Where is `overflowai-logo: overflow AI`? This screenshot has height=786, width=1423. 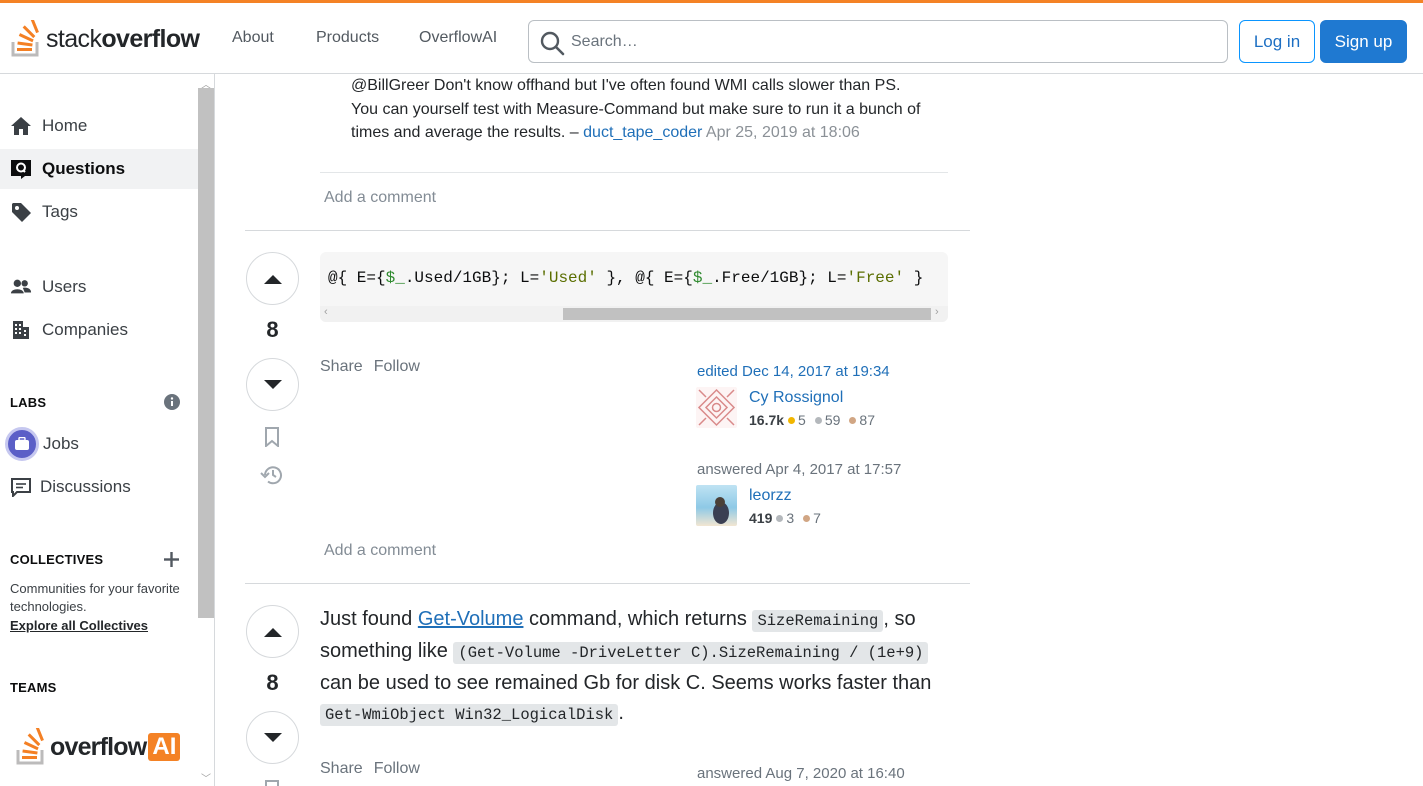
overflowai-logo: overflow AI is located at coordinates (97, 747).